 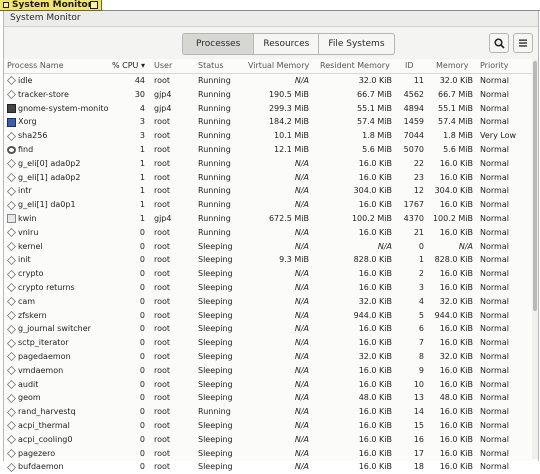 What do you see at coordinates (499, 43) in the screenshot?
I see `search-button` at bounding box center [499, 43].